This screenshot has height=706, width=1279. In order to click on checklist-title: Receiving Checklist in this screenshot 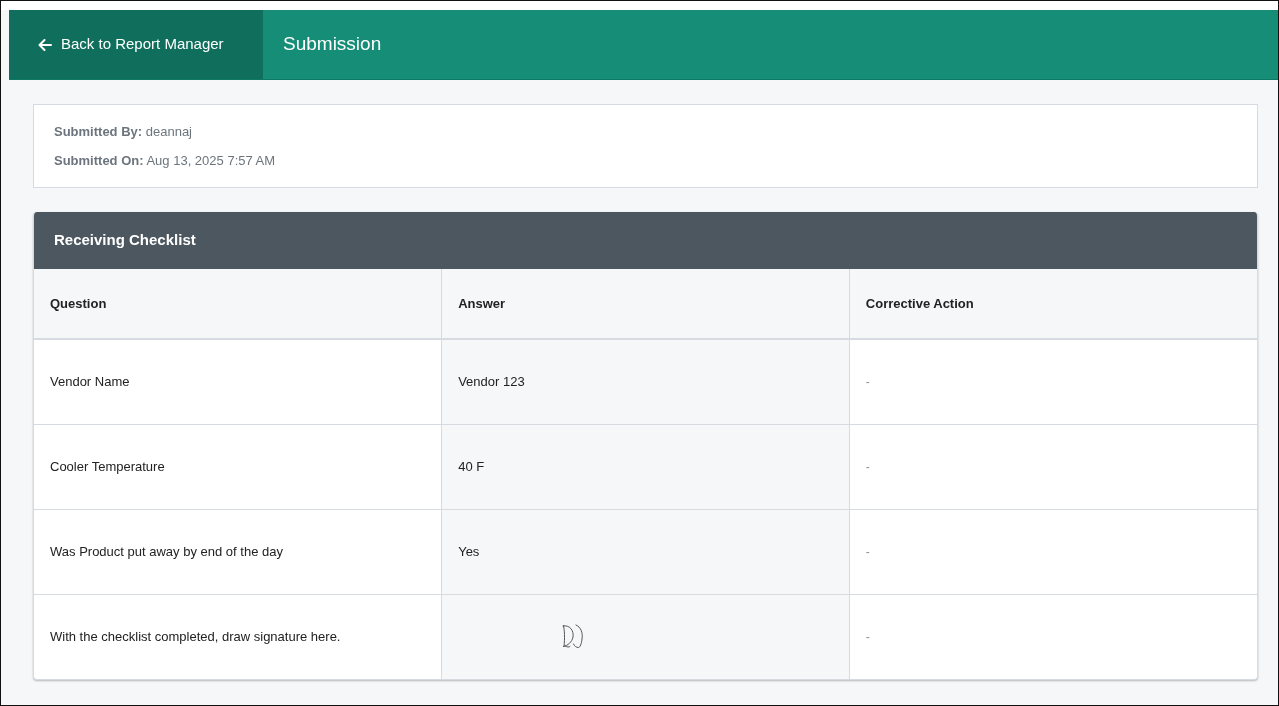, I will do `click(645, 240)`.